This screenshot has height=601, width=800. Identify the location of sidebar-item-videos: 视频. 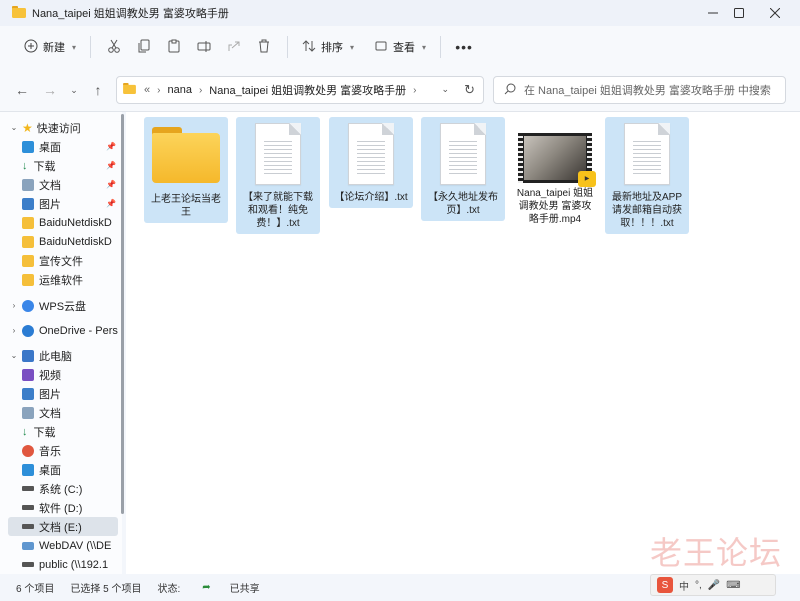
(63, 374).